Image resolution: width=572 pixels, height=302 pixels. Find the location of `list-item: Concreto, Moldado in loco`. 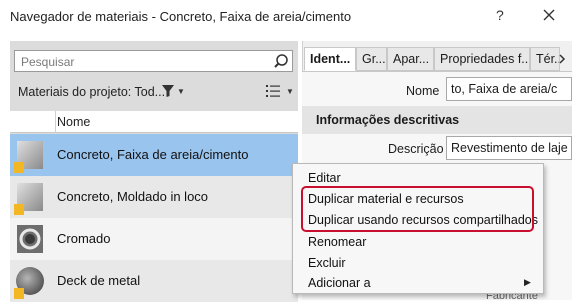

list-item: Concreto, Moldado in loco is located at coordinates (154, 197).